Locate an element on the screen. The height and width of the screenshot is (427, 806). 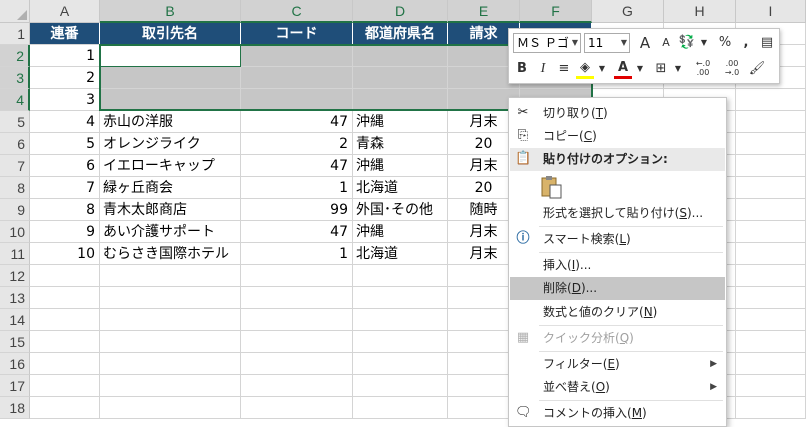
shrink-font-button: A is located at coordinates (666, 43).